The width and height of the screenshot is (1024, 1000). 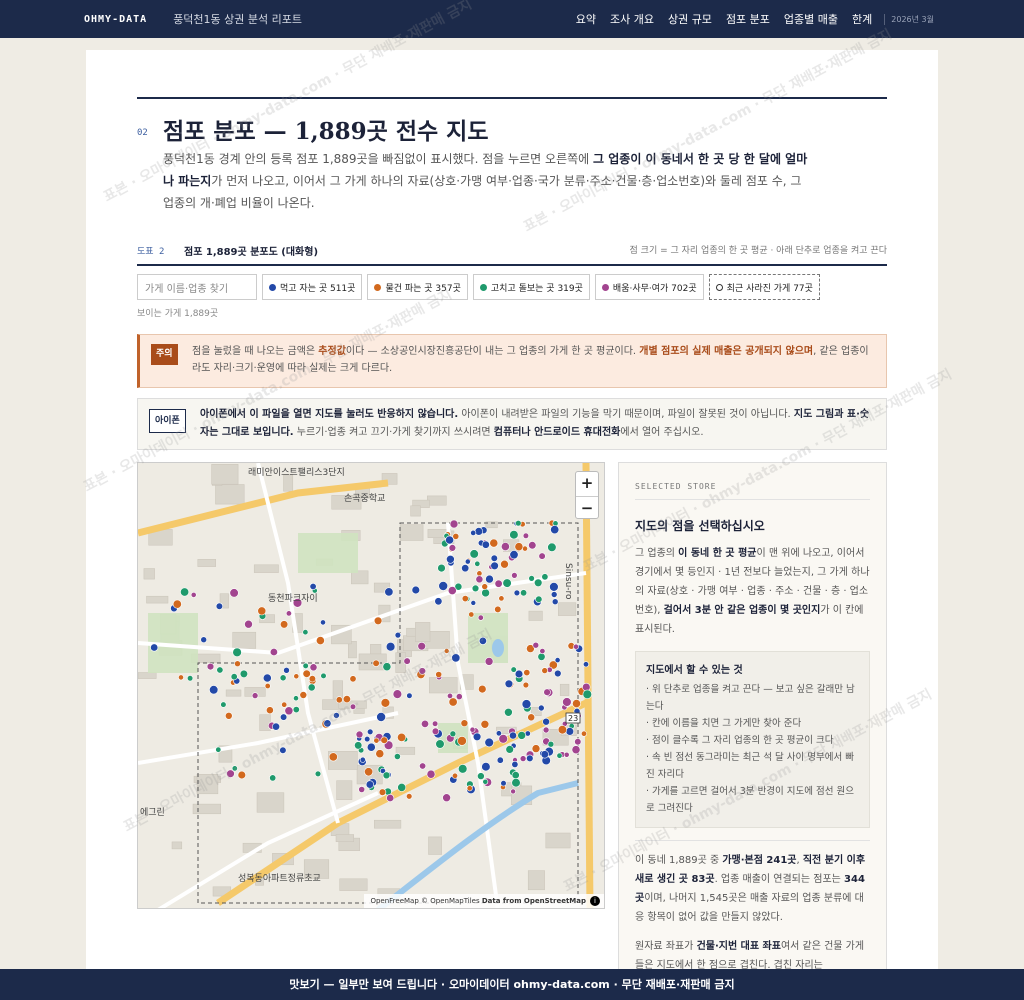 I want to click on zoom-out-button: −, so click(x=587, y=508).